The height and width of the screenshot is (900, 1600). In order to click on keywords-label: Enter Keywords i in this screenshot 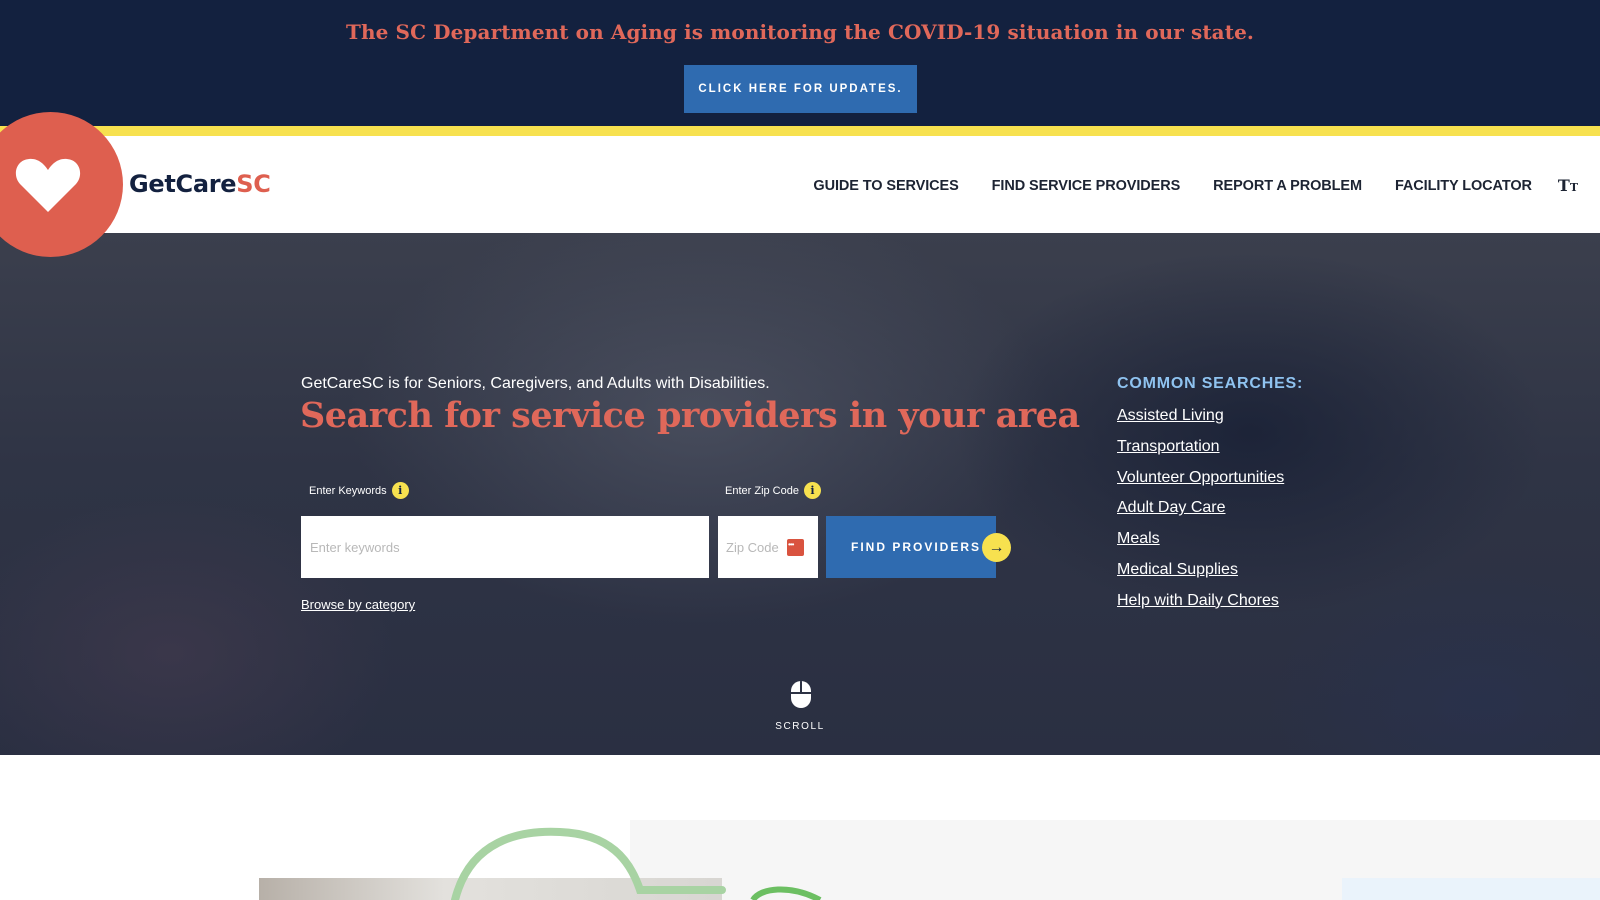, I will do `click(359, 490)`.